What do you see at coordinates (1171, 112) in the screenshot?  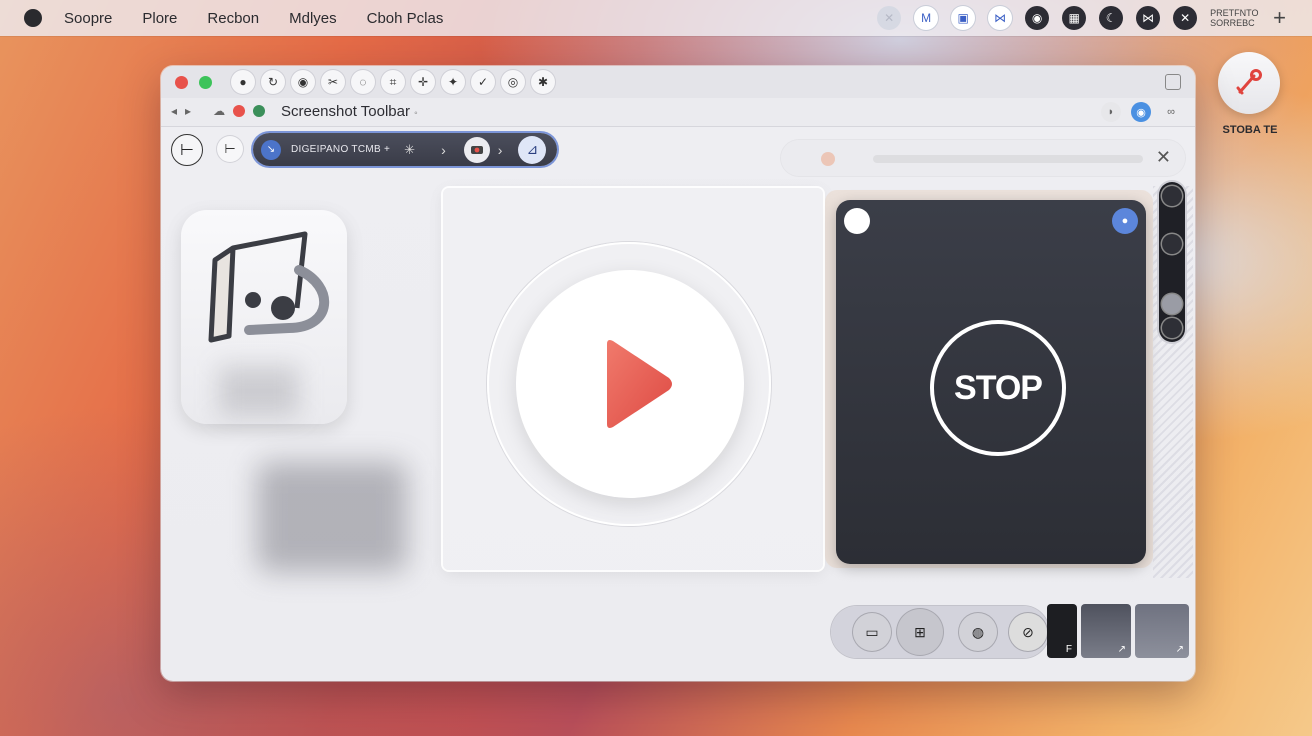 I see `infinity-icon: ∞` at bounding box center [1171, 112].